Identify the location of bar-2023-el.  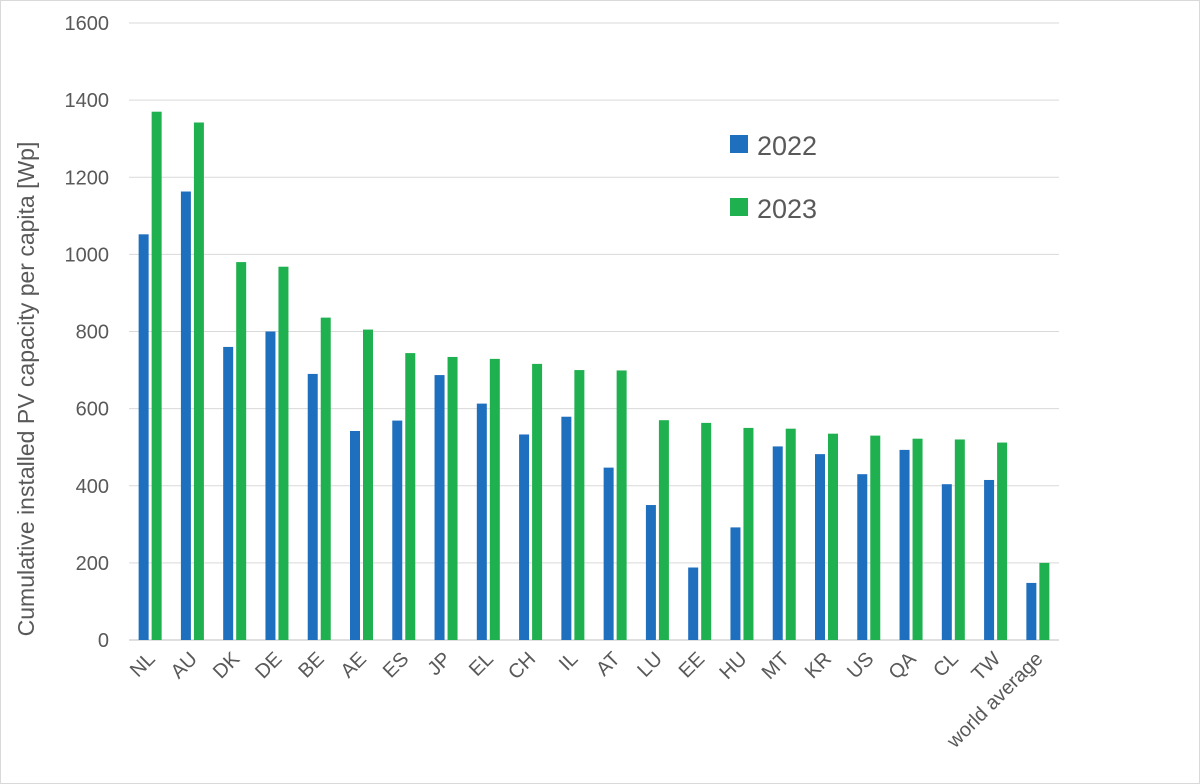
(494, 499).